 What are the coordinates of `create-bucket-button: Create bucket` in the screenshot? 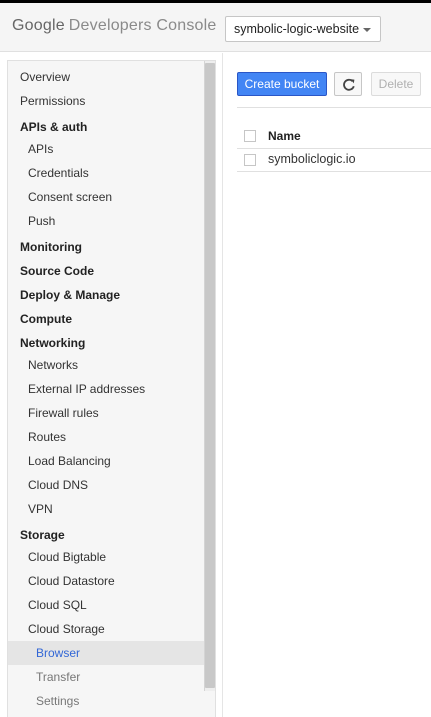 It's located at (282, 84).